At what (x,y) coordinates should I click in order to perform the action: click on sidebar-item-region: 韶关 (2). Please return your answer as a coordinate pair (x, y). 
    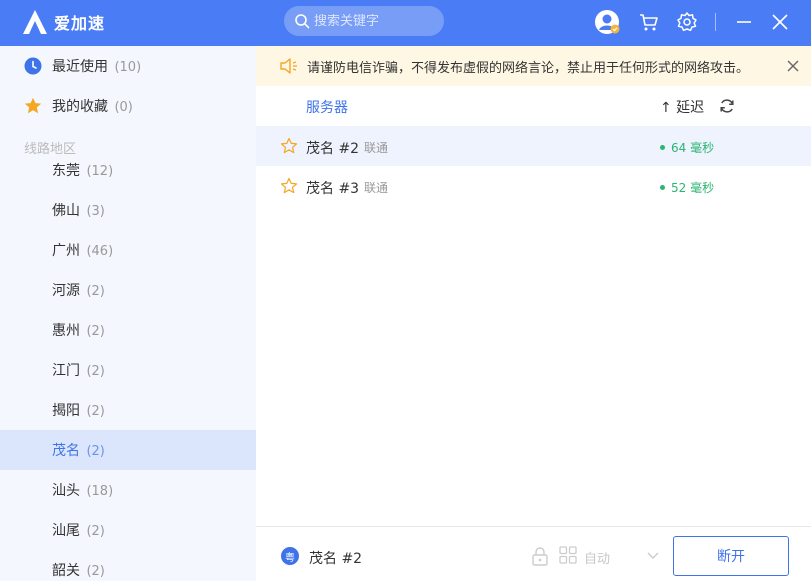
    Looking at the image, I should click on (128, 565).